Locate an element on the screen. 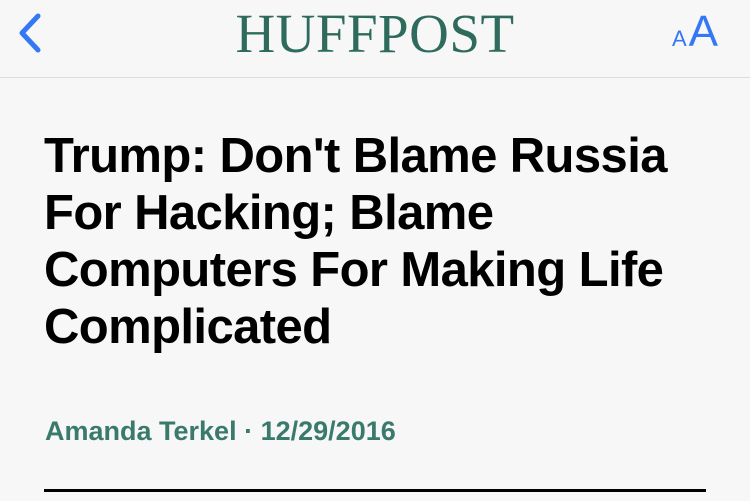 The height and width of the screenshot is (501, 750). article-byline: Amanda Terkel · 12/29/2016 is located at coordinates (220, 431).